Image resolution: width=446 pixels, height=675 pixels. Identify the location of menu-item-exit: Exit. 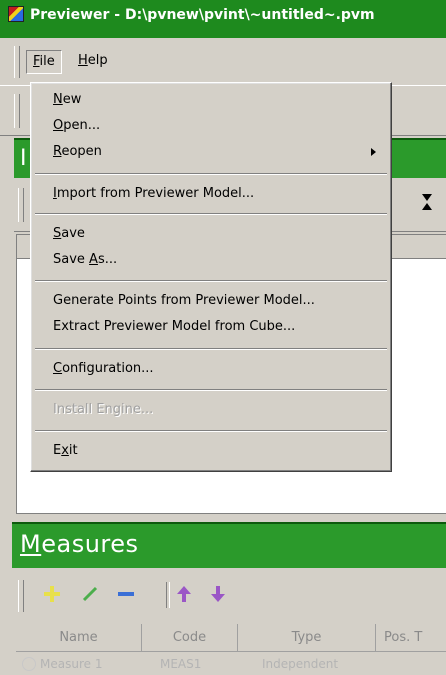
(65, 451).